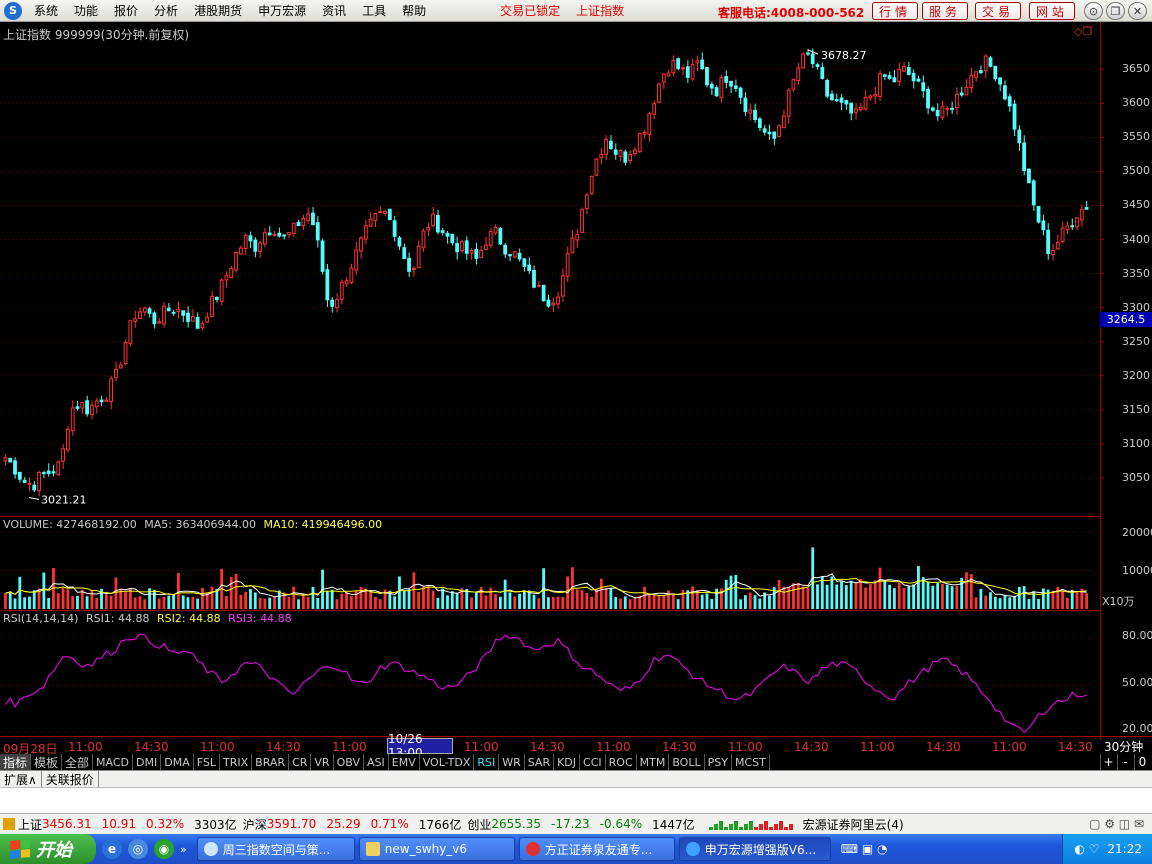 Image resolution: width=1152 pixels, height=864 pixels. Describe the element at coordinates (46, 10) in the screenshot. I see `menu-system: 系统` at that location.